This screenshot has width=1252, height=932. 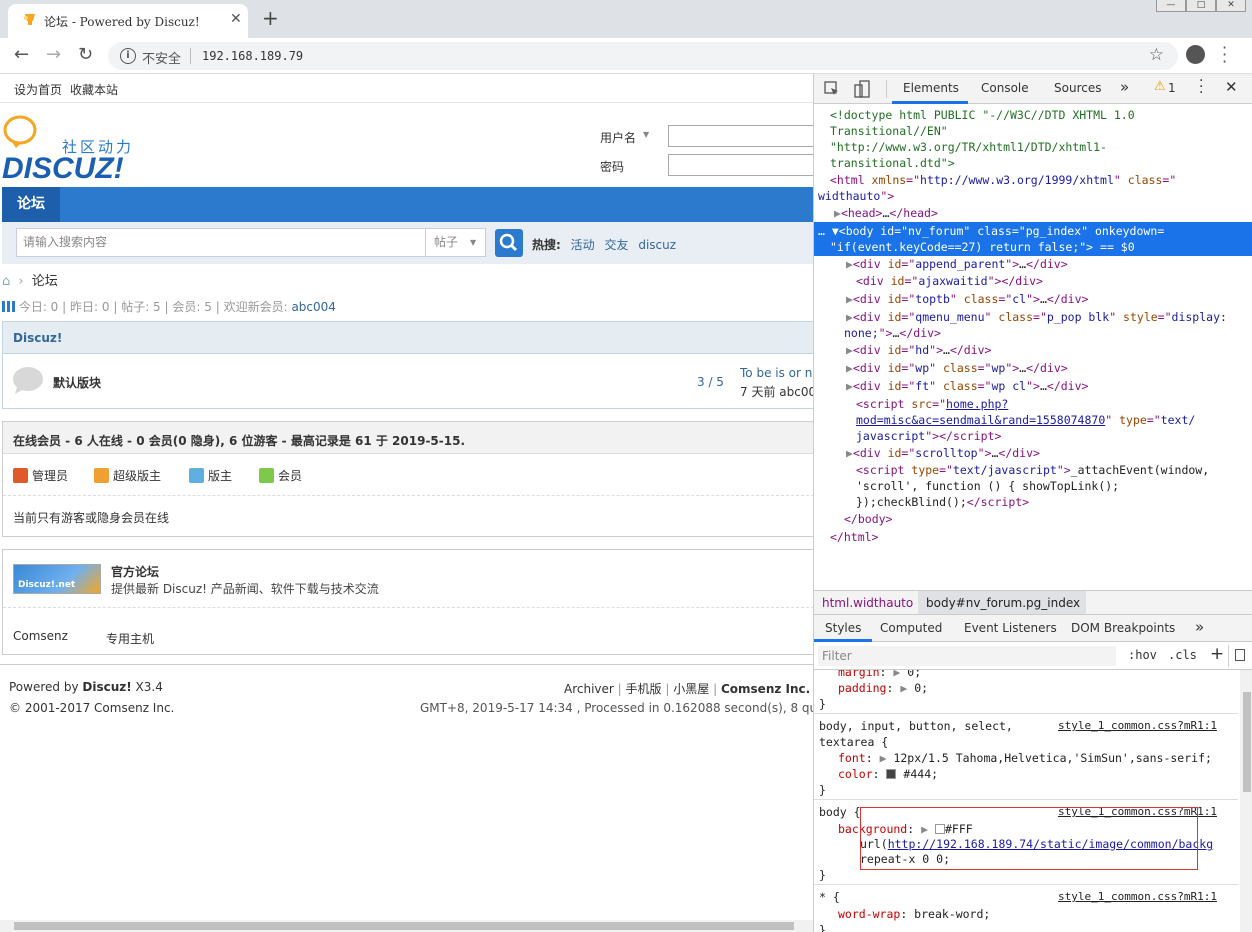 What do you see at coordinates (31, 204) in the screenshot?
I see `nav-item-forum: 论坛` at bounding box center [31, 204].